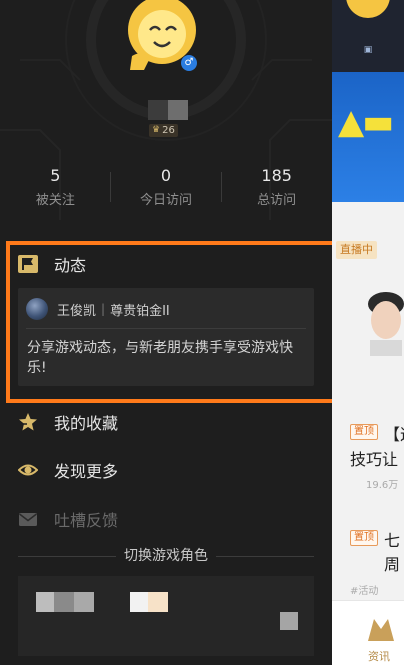 This screenshot has width=404, height=665. What do you see at coordinates (379, 656) in the screenshot?
I see `tab-news-label: 资讯` at bounding box center [379, 656].